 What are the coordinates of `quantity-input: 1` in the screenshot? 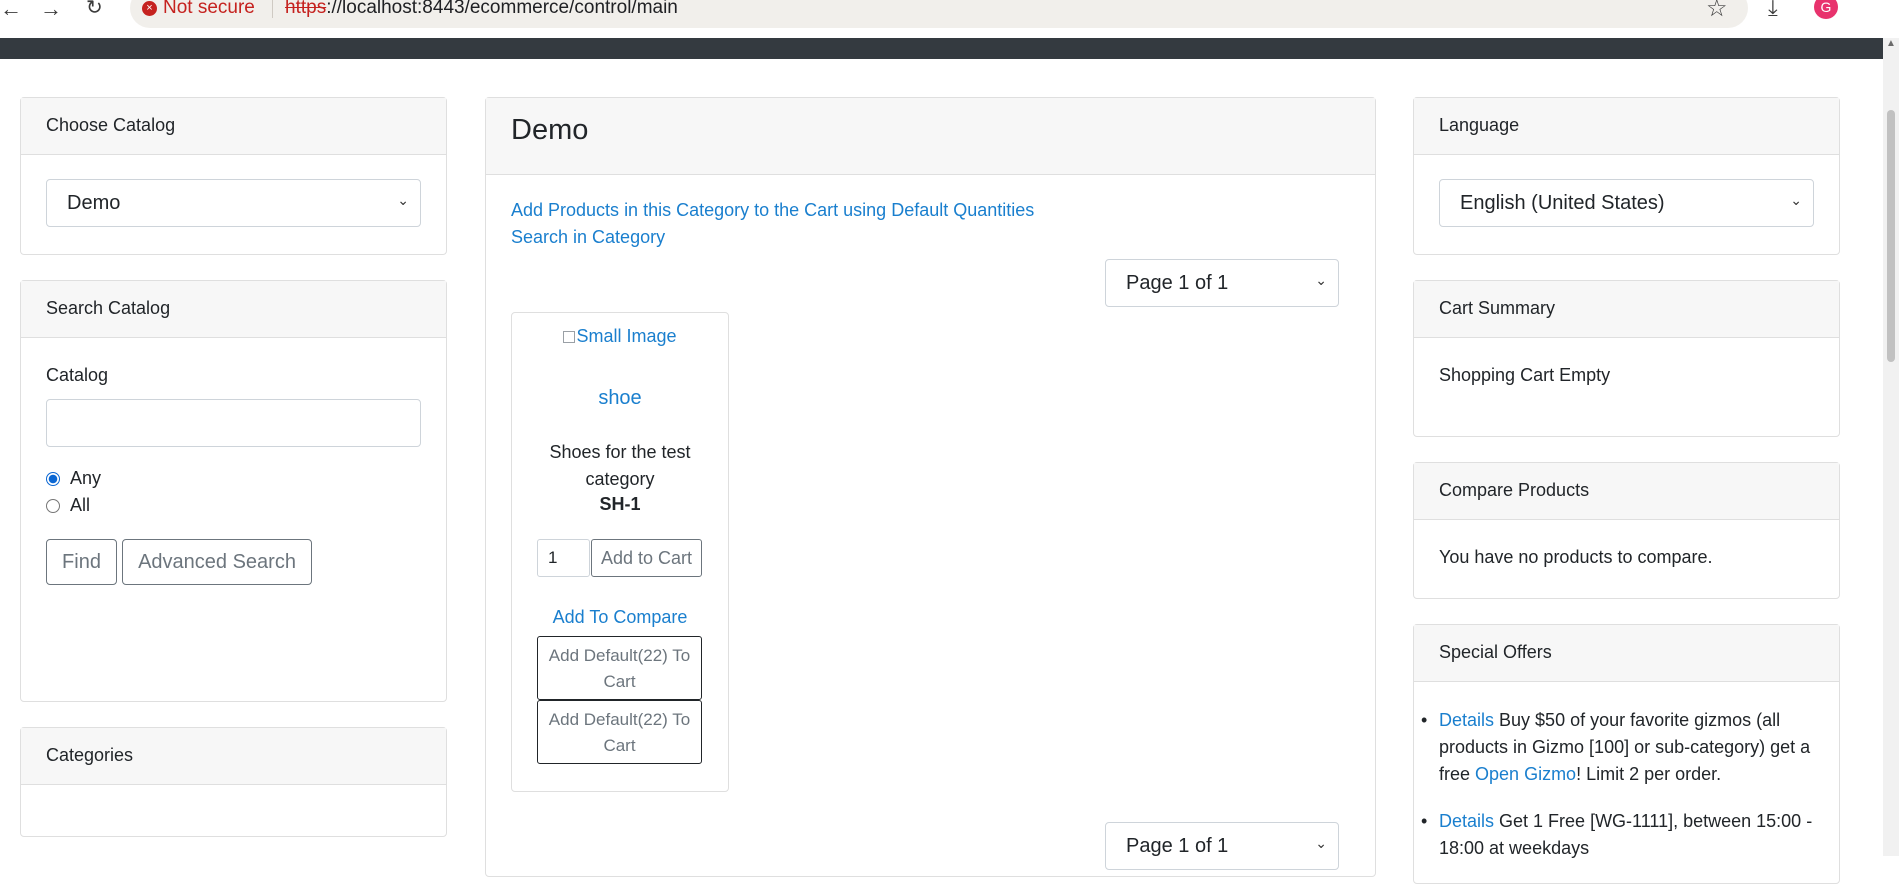 It's located at (563, 558).